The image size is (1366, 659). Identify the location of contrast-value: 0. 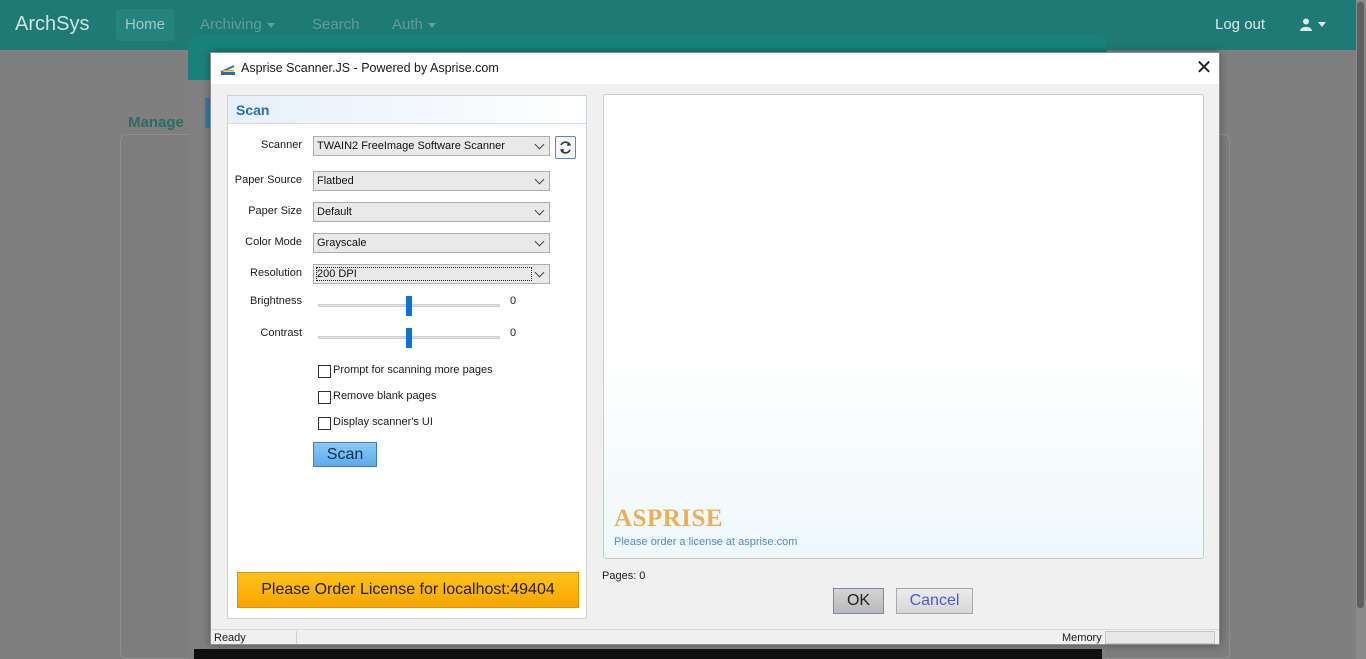
(513, 333).